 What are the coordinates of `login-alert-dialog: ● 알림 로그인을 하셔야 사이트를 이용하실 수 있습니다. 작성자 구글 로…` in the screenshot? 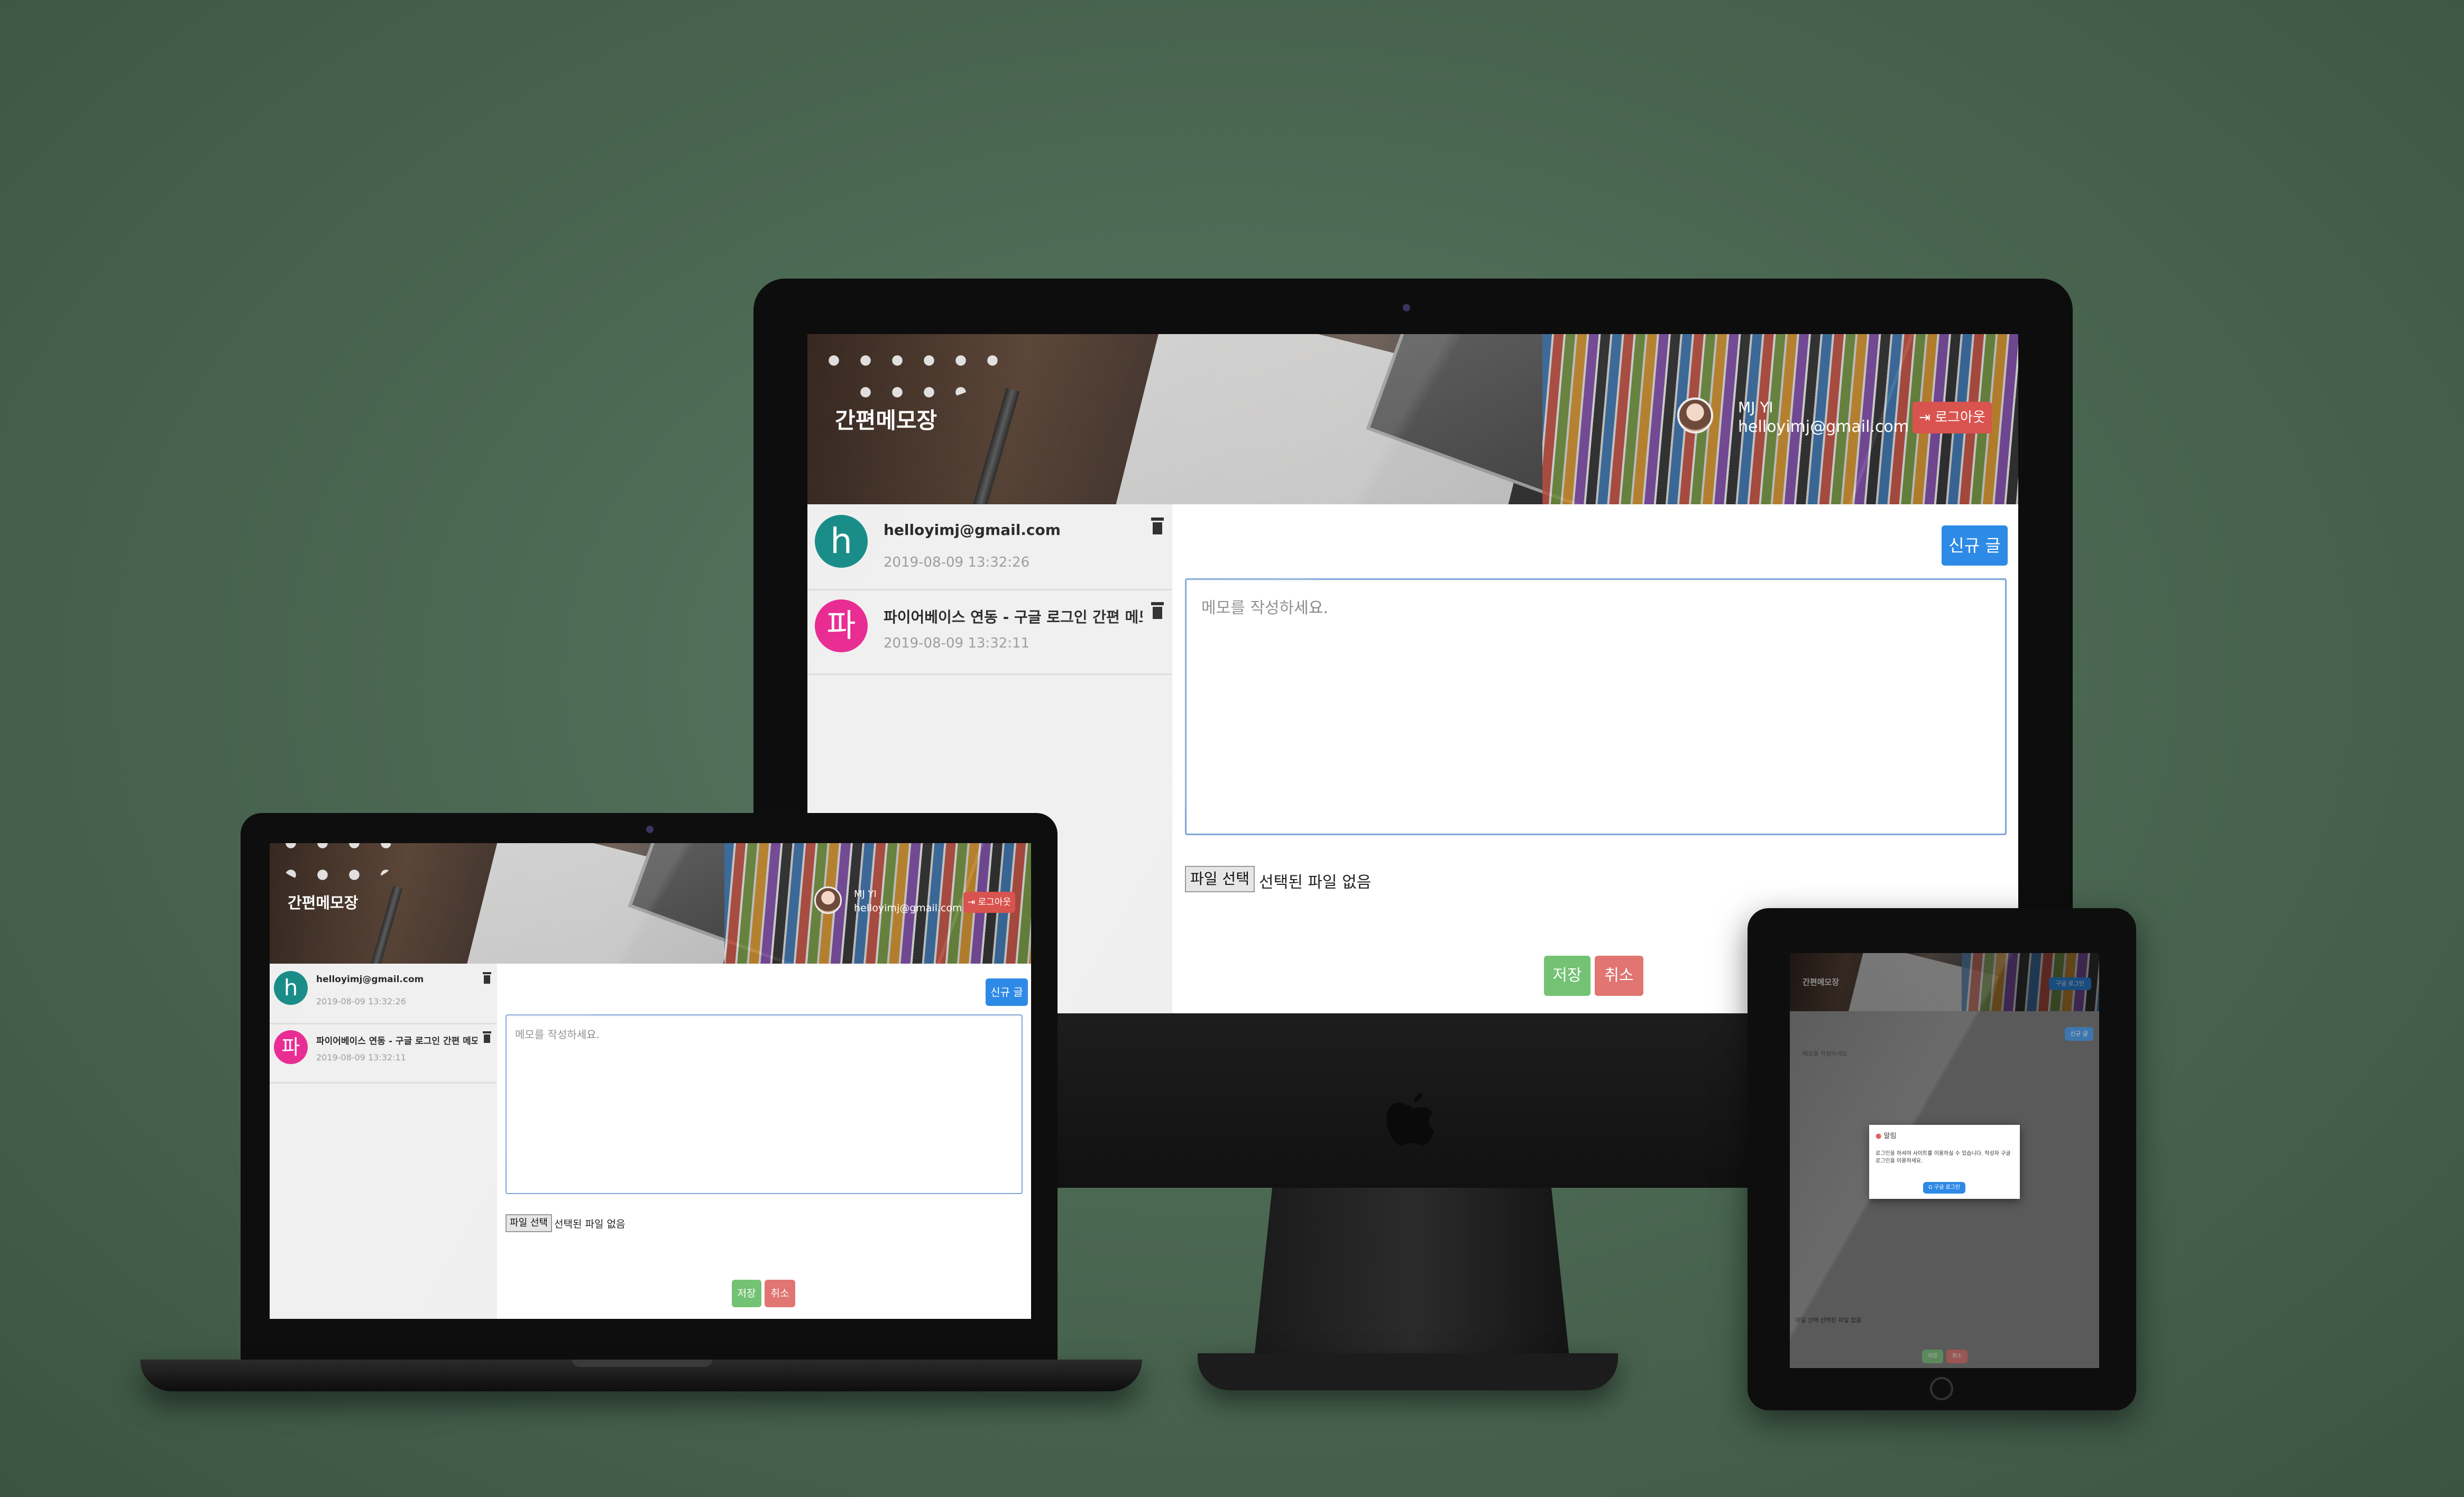 It's located at (1944, 1162).